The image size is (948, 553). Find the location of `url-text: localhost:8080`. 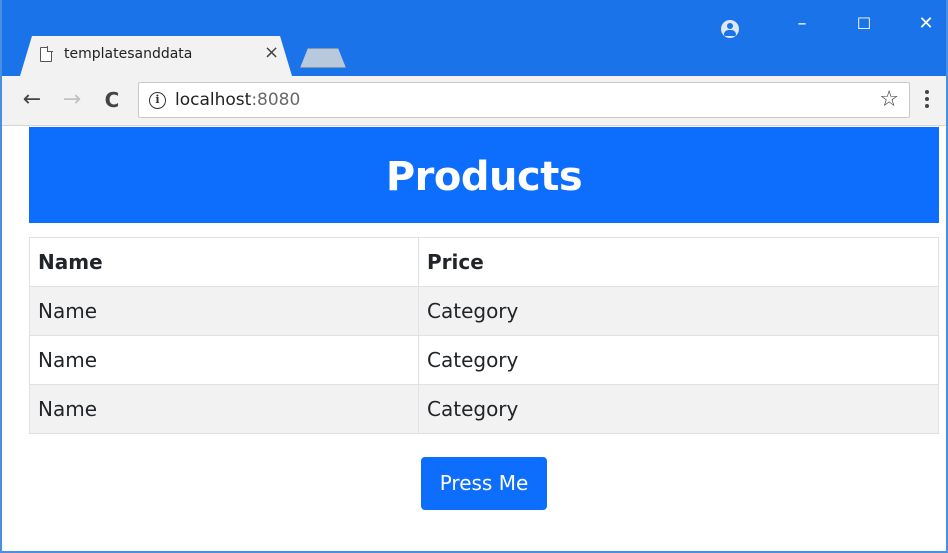

url-text: localhost:8080 is located at coordinates (237, 100).